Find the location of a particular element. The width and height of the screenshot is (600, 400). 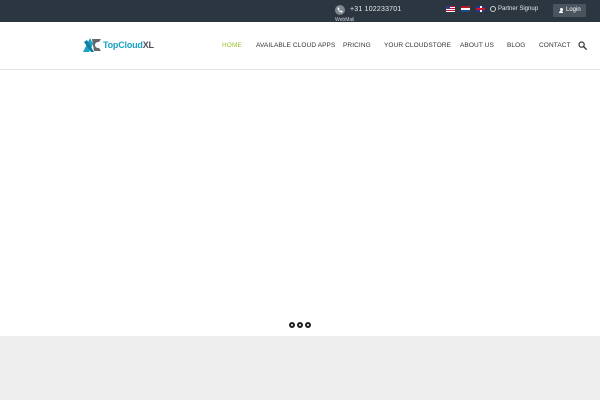

logo-text-part1: TopCloud is located at coordinates (123, 45).